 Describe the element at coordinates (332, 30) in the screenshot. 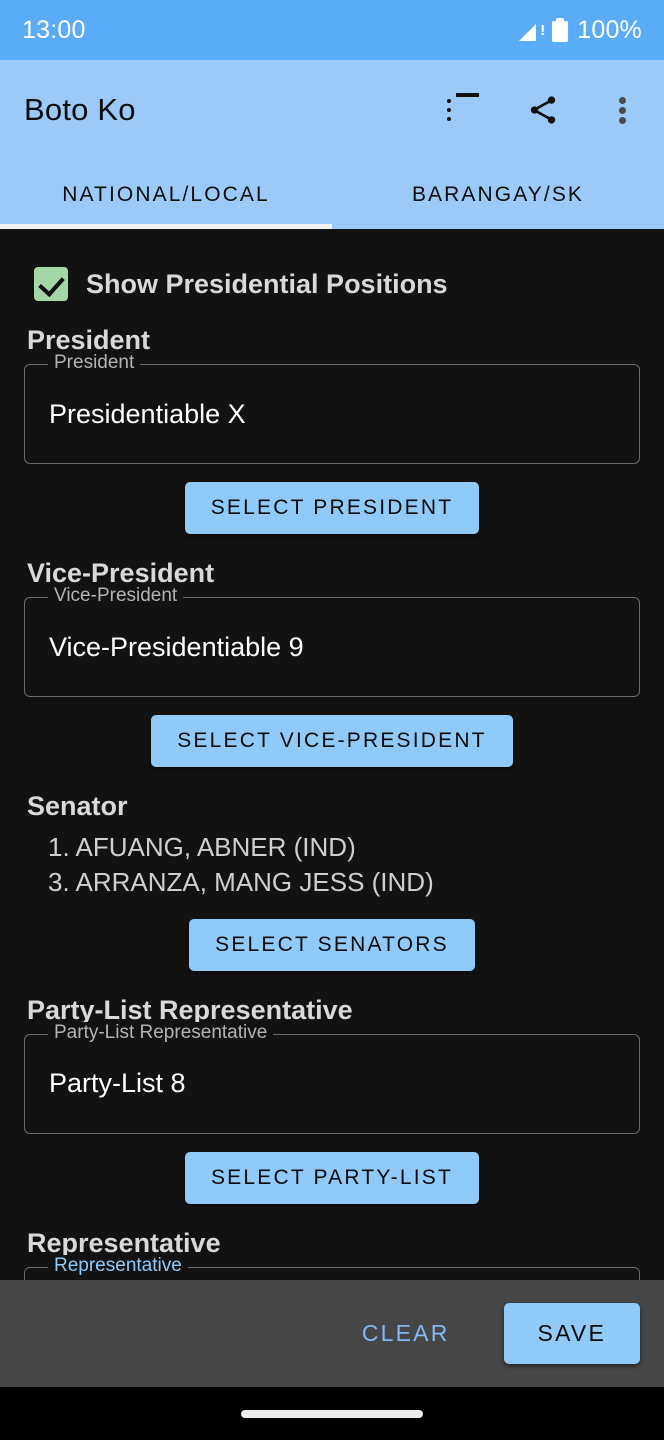

I see `status-bar: 13:00 ! 100%` at that location.